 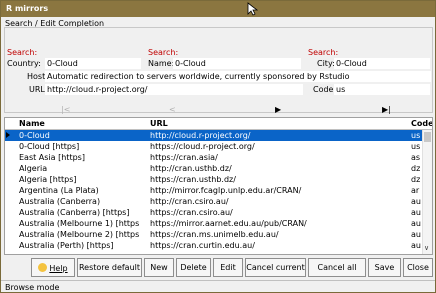 I want to click on help-button-label: Help, so click(x=58, y=268).